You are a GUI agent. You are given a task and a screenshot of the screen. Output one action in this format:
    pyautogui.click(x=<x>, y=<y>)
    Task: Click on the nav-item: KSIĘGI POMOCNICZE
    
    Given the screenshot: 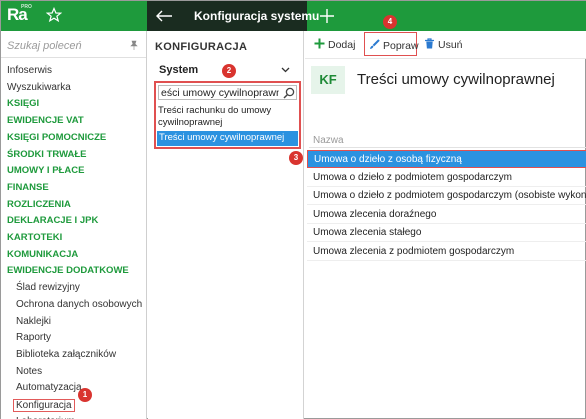 What is the action you would take?
    pyautogui.click(x=56, y=137)
    